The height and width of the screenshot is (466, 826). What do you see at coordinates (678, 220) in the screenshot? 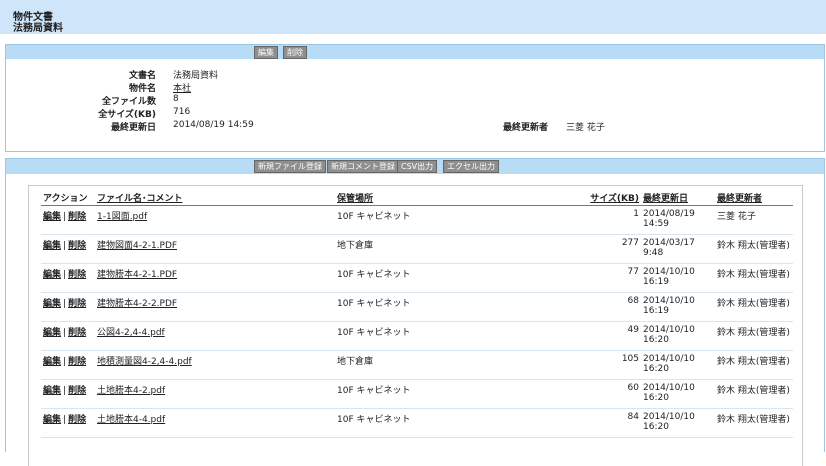
I see `updated-cell: 2014/08/19 14:59` at bounding box center [678, 220].